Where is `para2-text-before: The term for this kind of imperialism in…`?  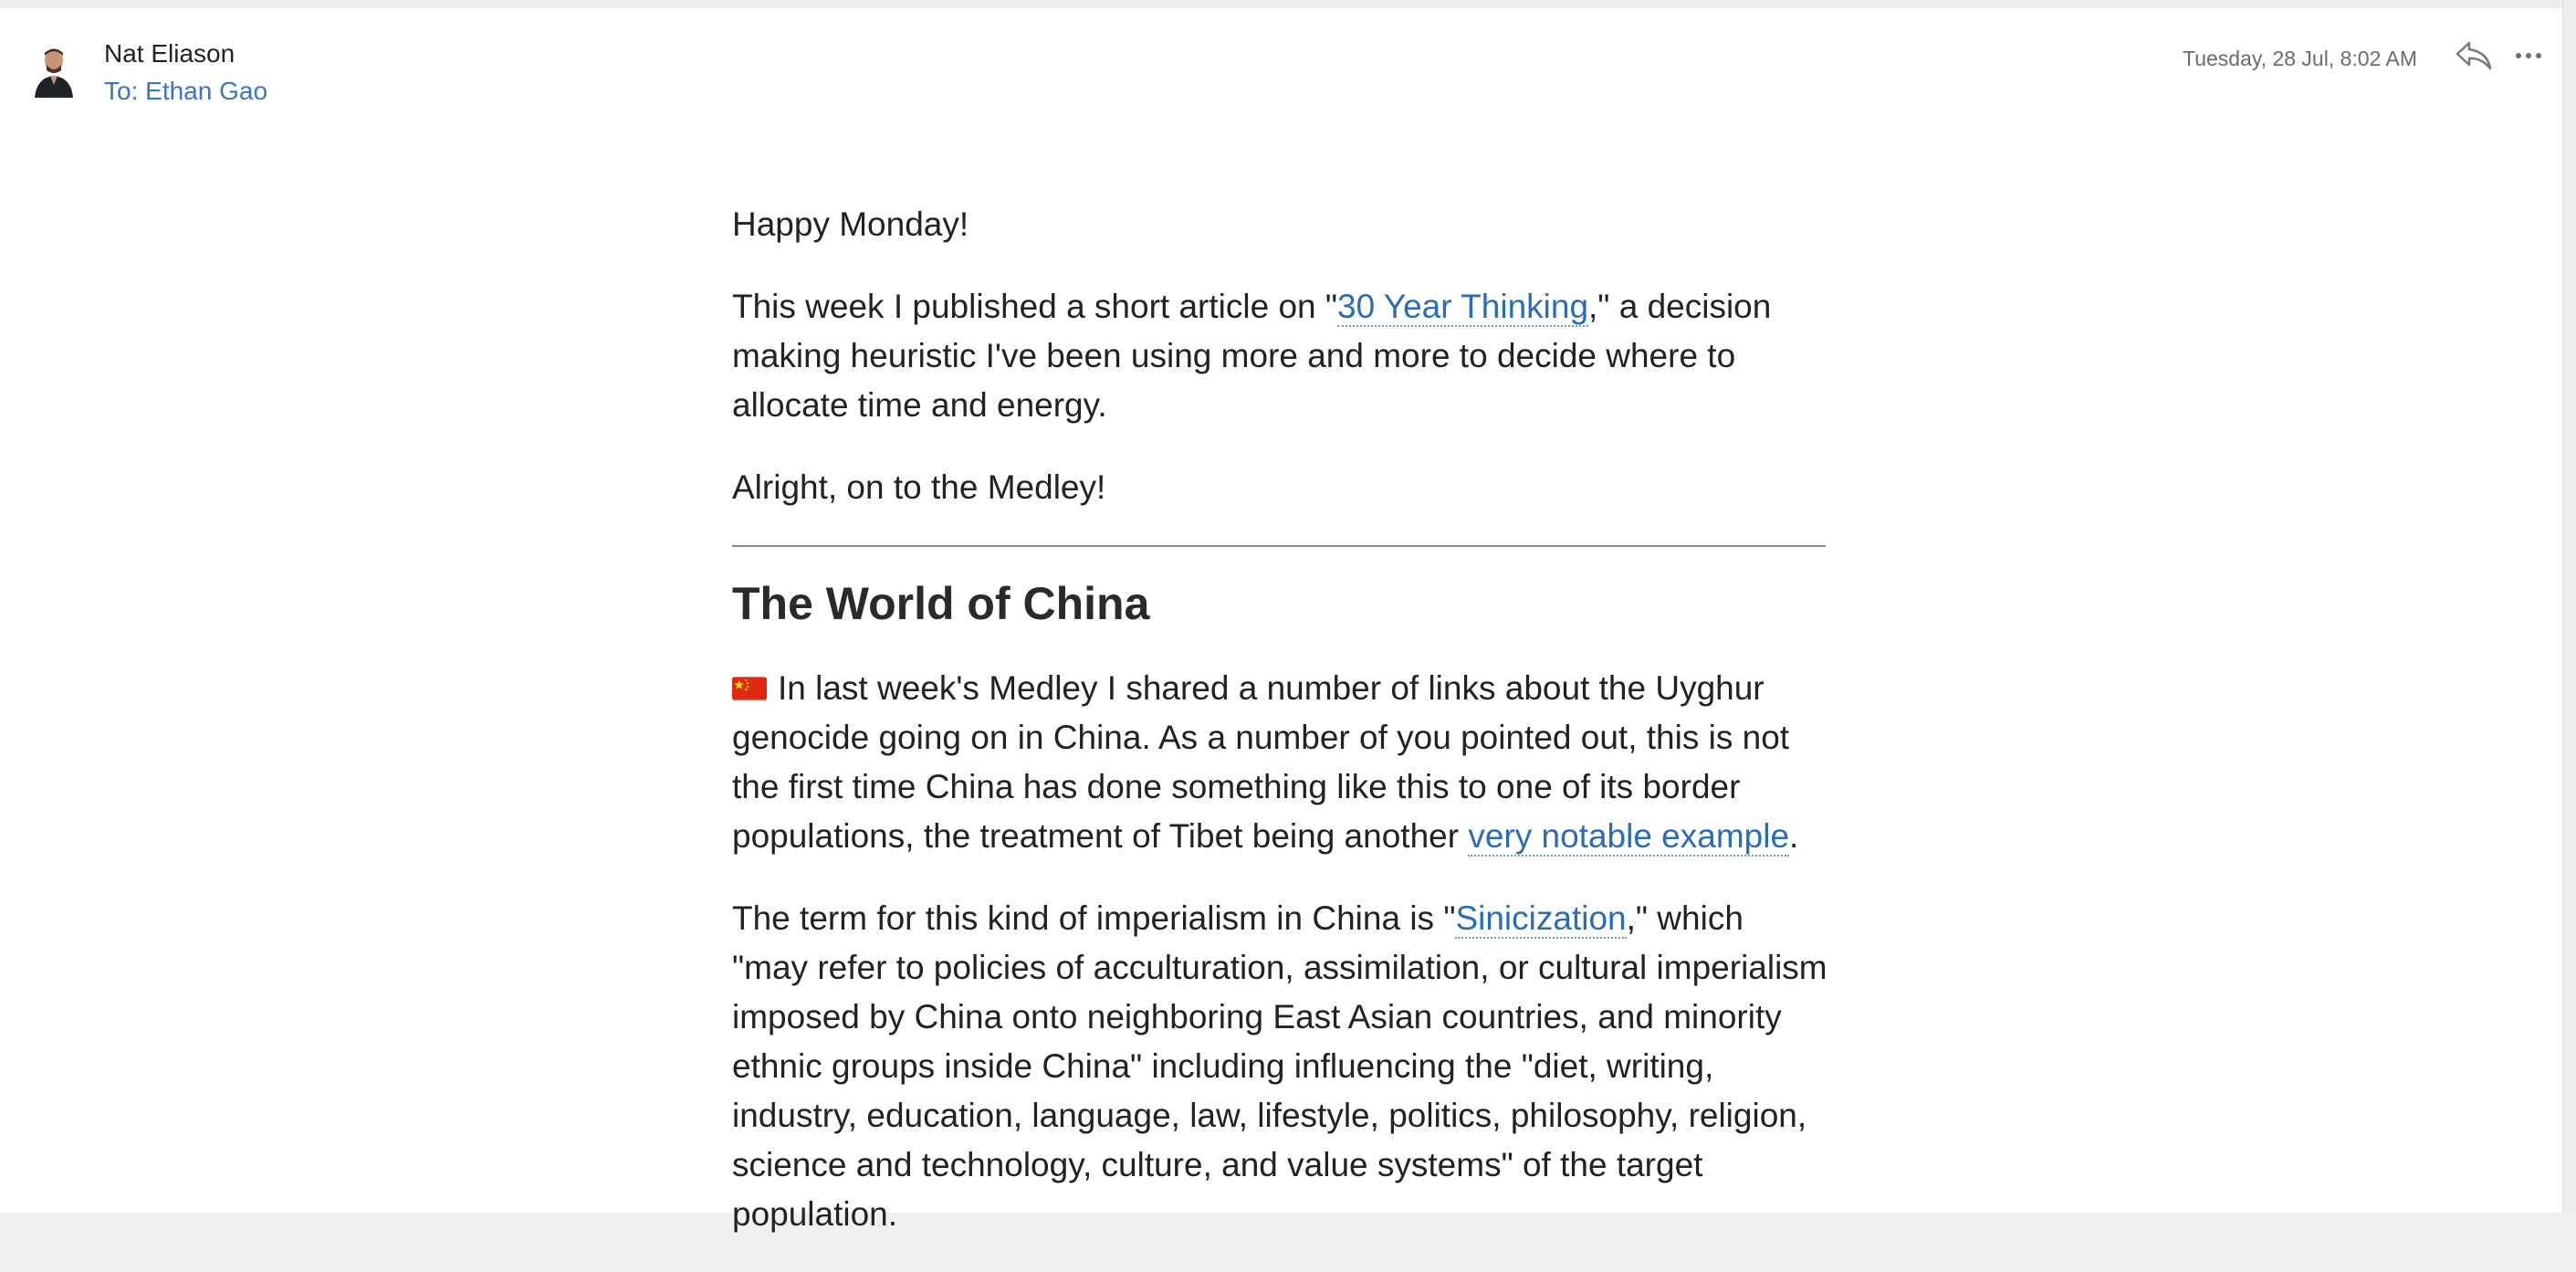
para2-text-before: The term for this kind of imperialism in… is located at coordinates (1094, 918).